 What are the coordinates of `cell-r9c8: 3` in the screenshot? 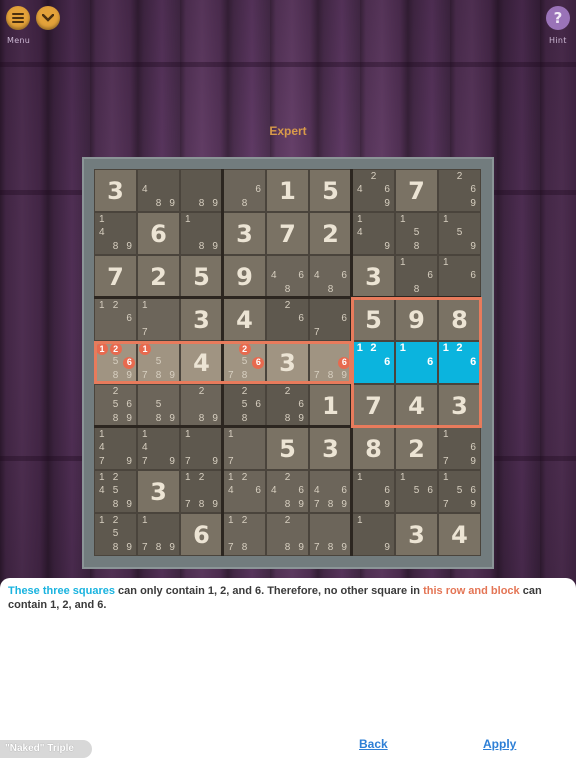 It's located at (416, 534).